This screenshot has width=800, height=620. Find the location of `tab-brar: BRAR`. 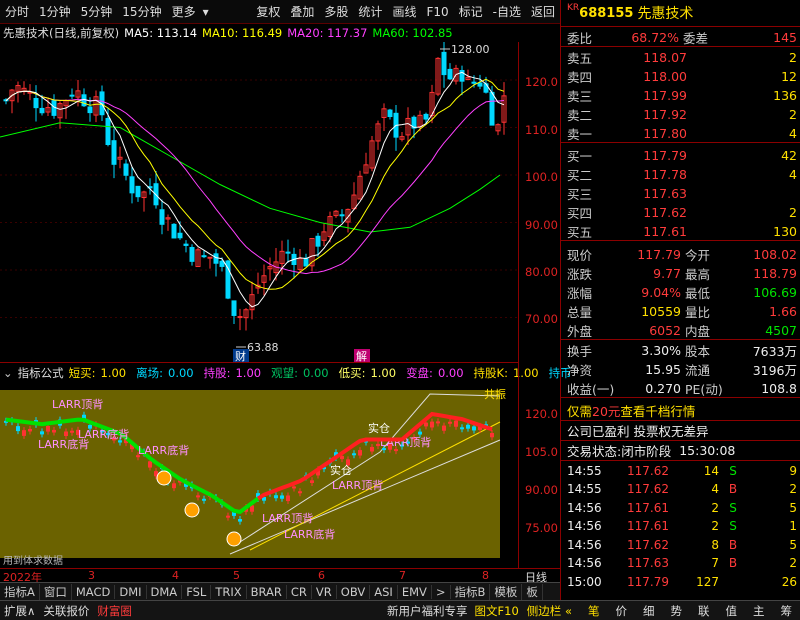

tab-brar: BRAR is located at coordinates (267, 591).